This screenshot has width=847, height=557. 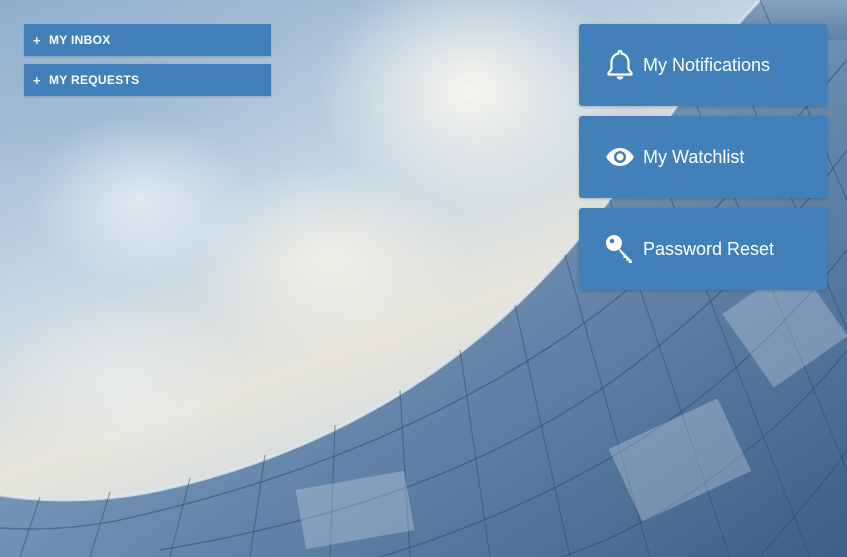 I want to click on my-notifications-label: My Notifications, so click(x=707, y=64).